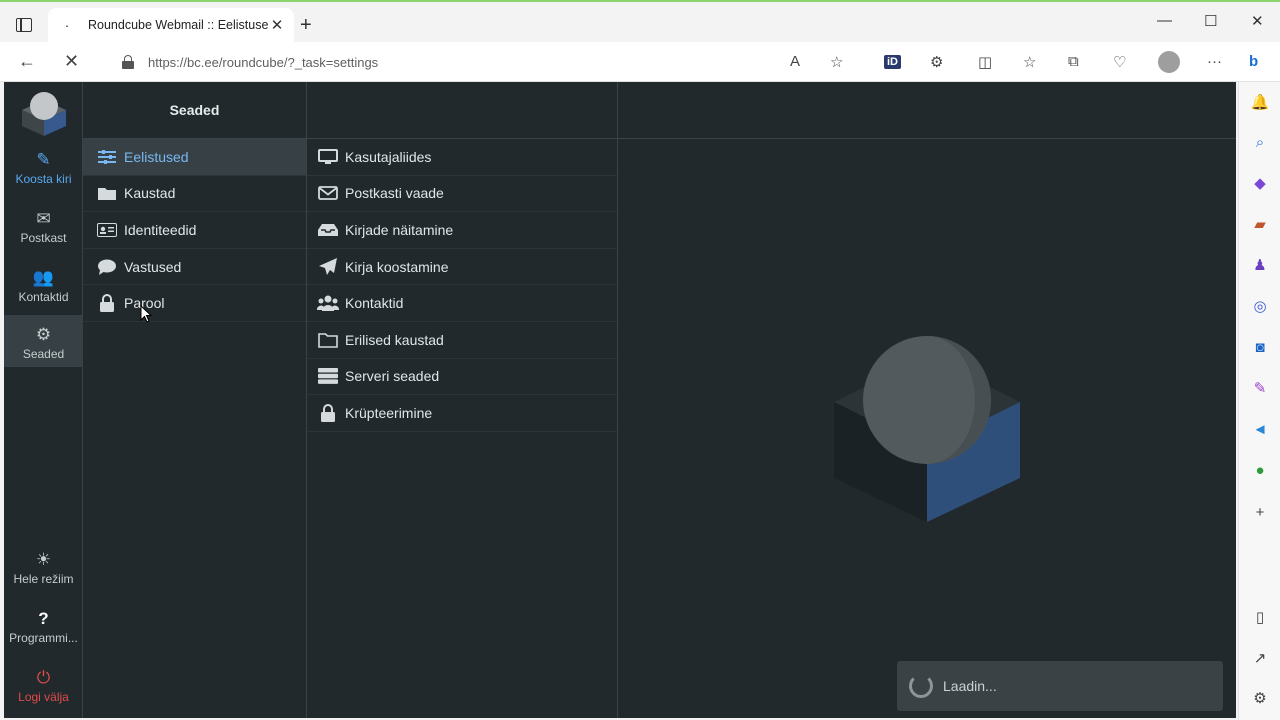 The height and width of the screenshot is (720, 1280). What do you see at coordinates (1029, 62) in the screenshot?
I see `favorites-icon: ☆` at bounding box center [1029, 62].